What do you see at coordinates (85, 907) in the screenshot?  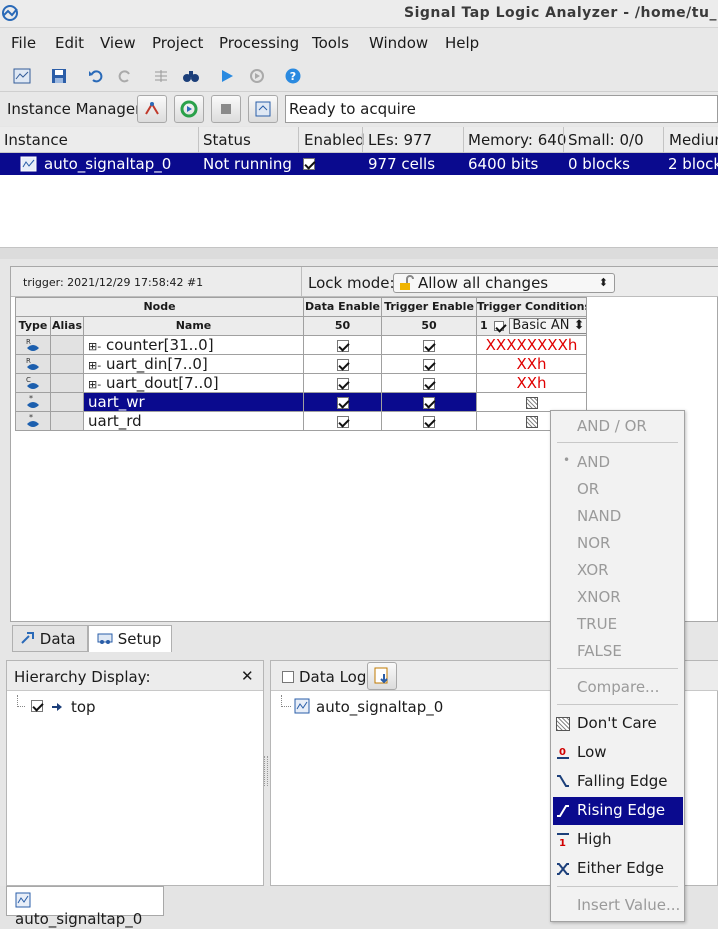 I see `bottom-tab-instance: auto_signaltap_0` at bounding box center [85, 907].